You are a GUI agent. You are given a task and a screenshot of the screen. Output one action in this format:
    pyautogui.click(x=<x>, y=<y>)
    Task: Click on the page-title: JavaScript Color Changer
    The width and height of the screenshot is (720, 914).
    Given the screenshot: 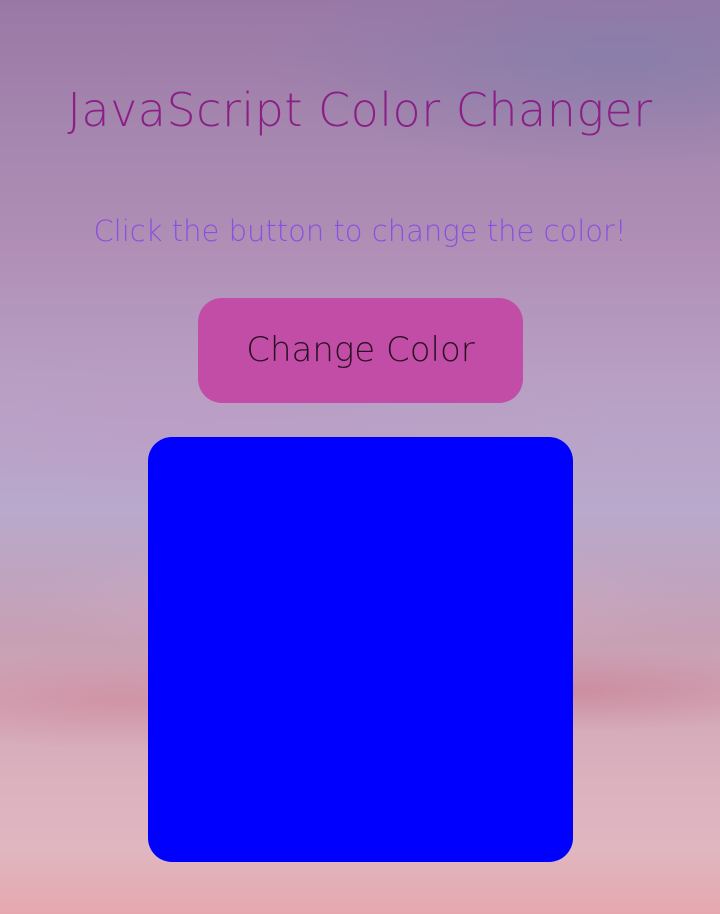 What is the action you would take?
    pyautogui.click(x=360, y=110)
    